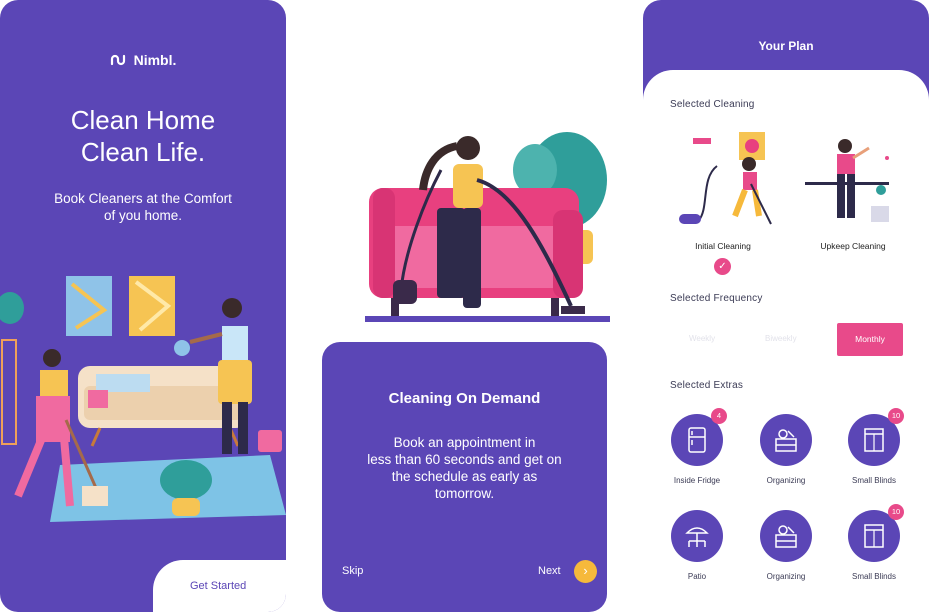 The width and height of the screenshot is (929, 612). I want to click on hero-subtitle-line-2: of you home., so click(143, 215).